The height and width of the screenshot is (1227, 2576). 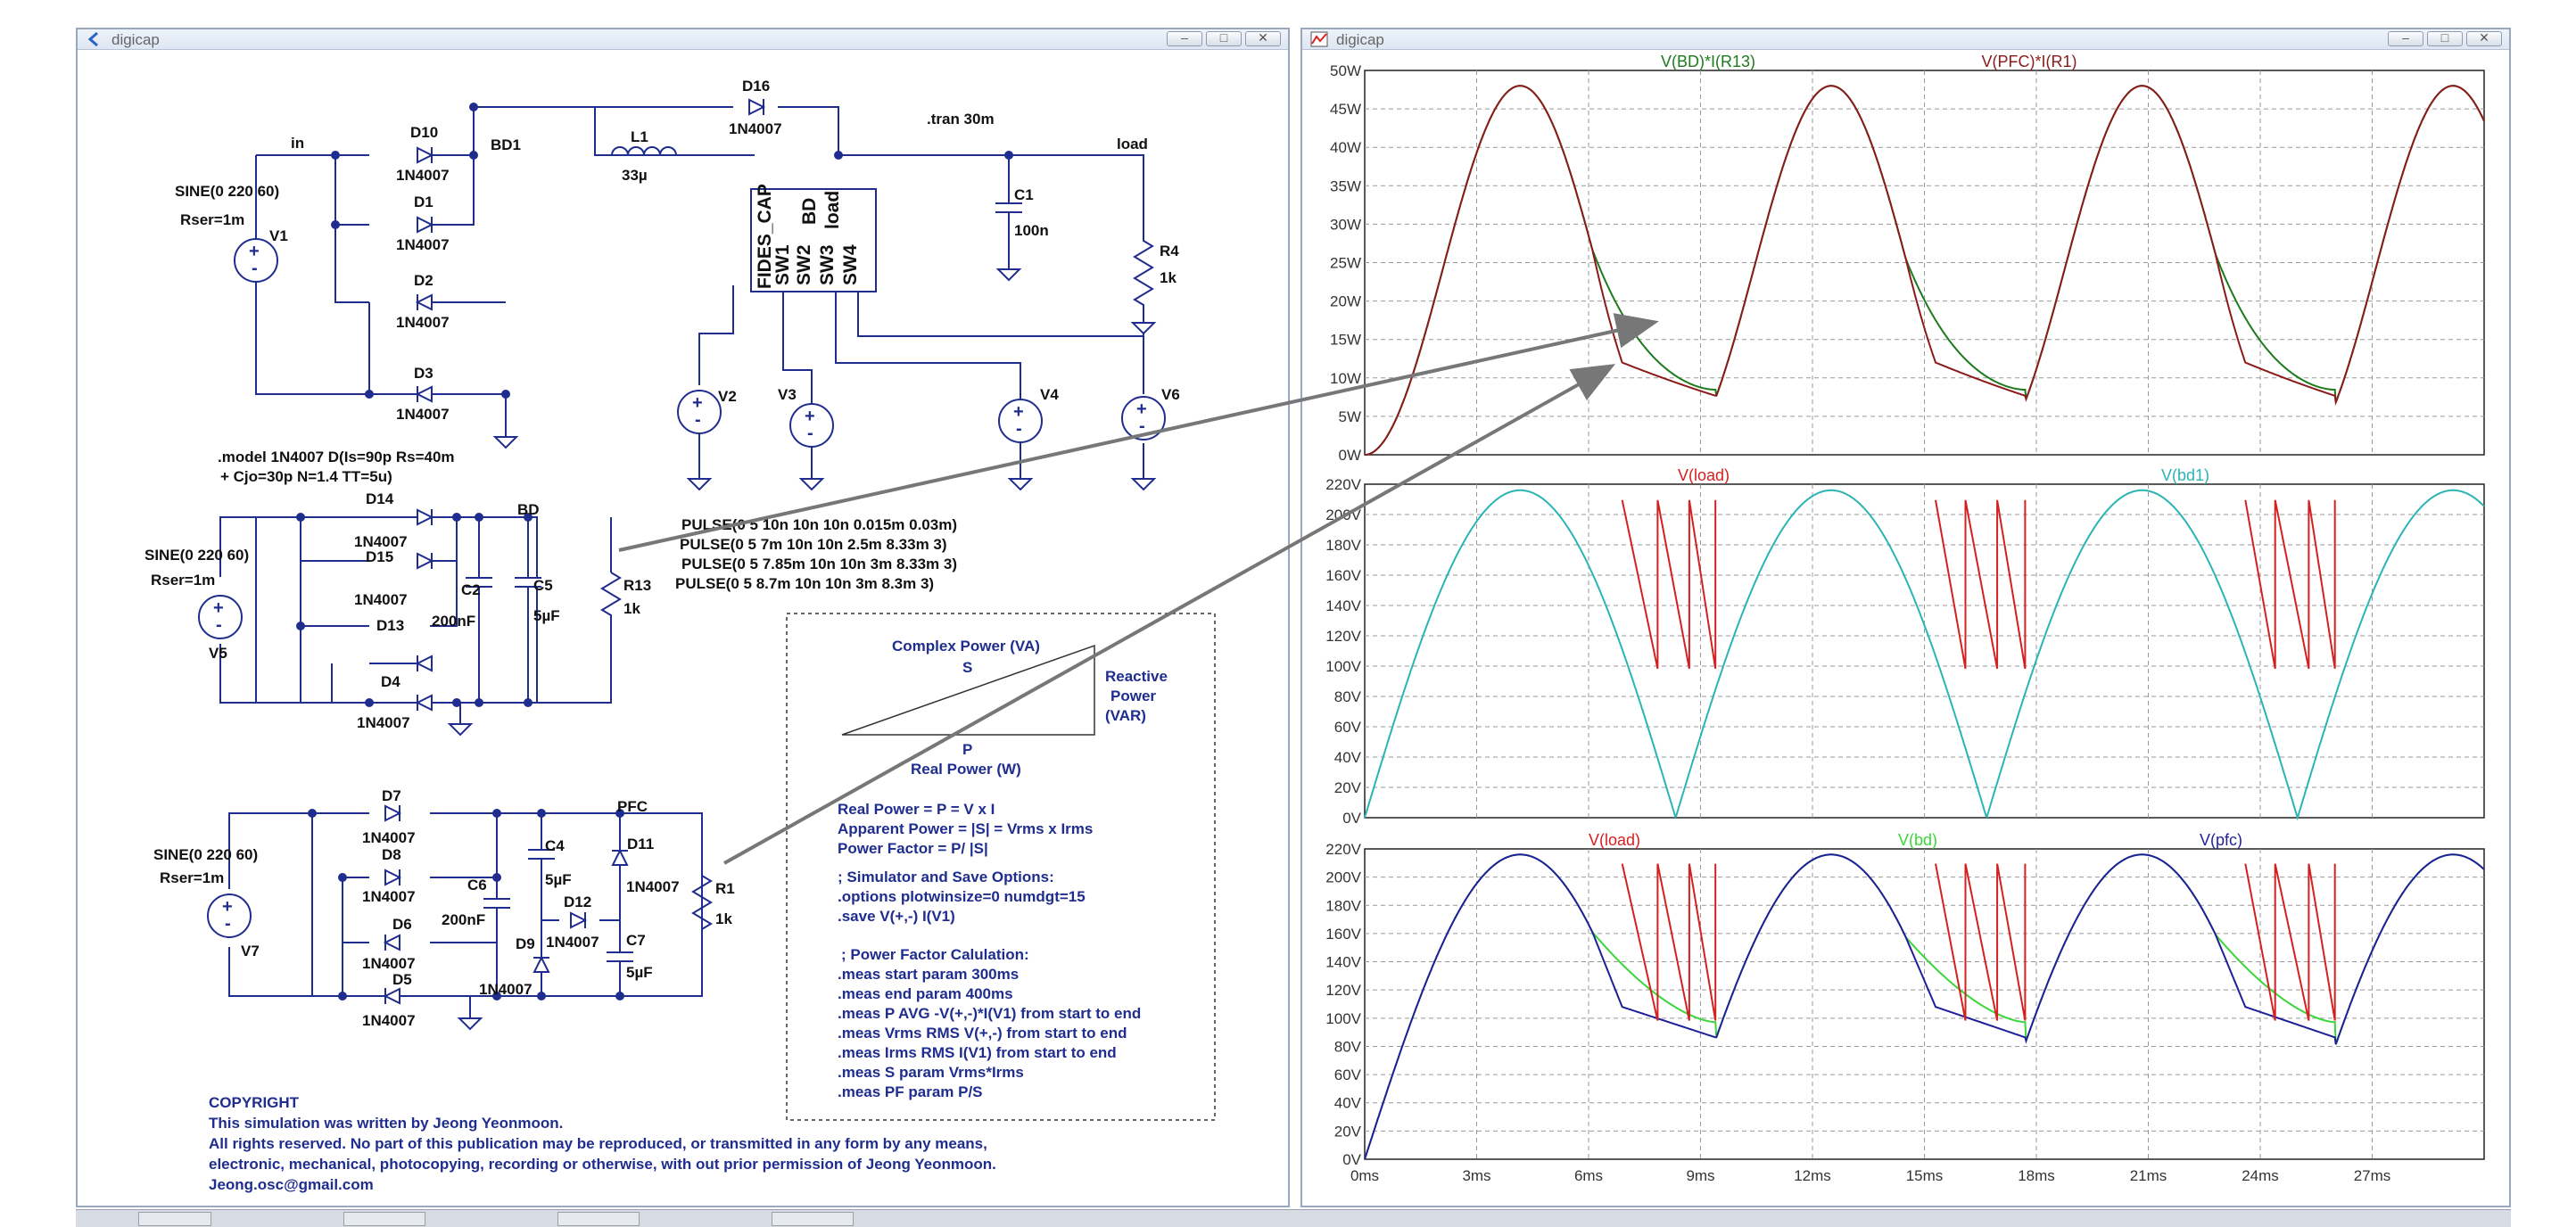 I want to click on legend-vbdir13: V(BD)*I(R13), so click(x=1708, y=61).